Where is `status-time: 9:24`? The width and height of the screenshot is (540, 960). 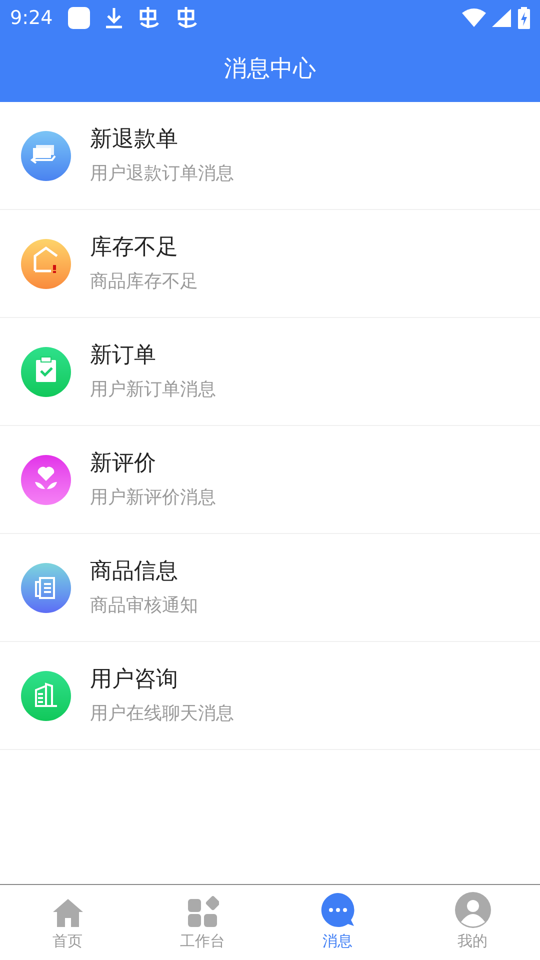
status-time: 9:24 is located at coordinates (31, 18).